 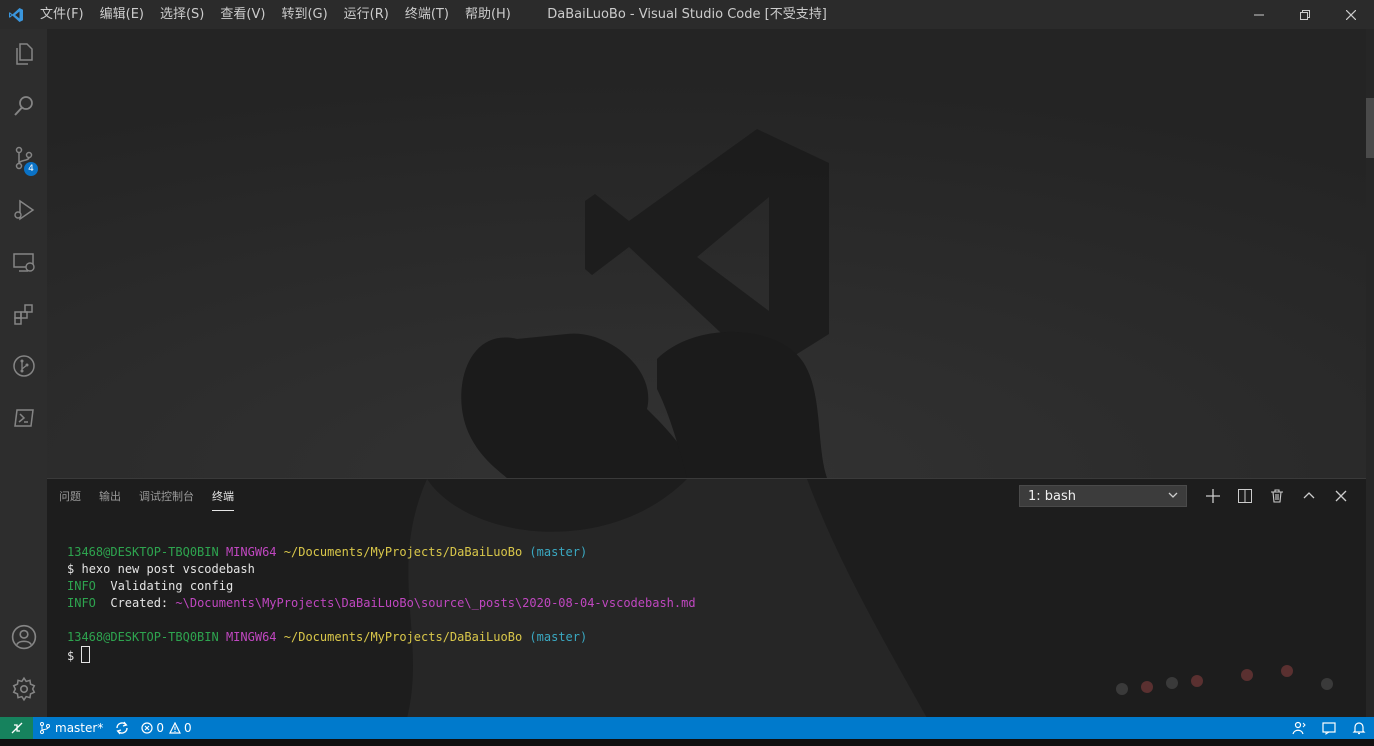 I want to click on notifications-button, so click(x=1359, y=728).